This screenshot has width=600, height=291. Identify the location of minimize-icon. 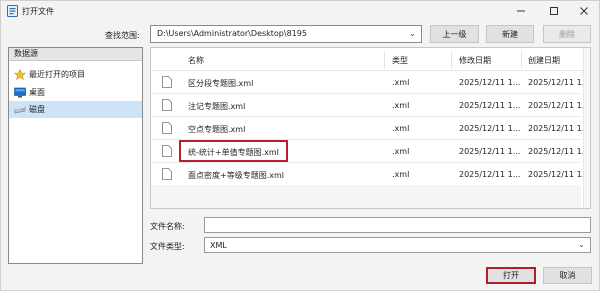
(521, 11).